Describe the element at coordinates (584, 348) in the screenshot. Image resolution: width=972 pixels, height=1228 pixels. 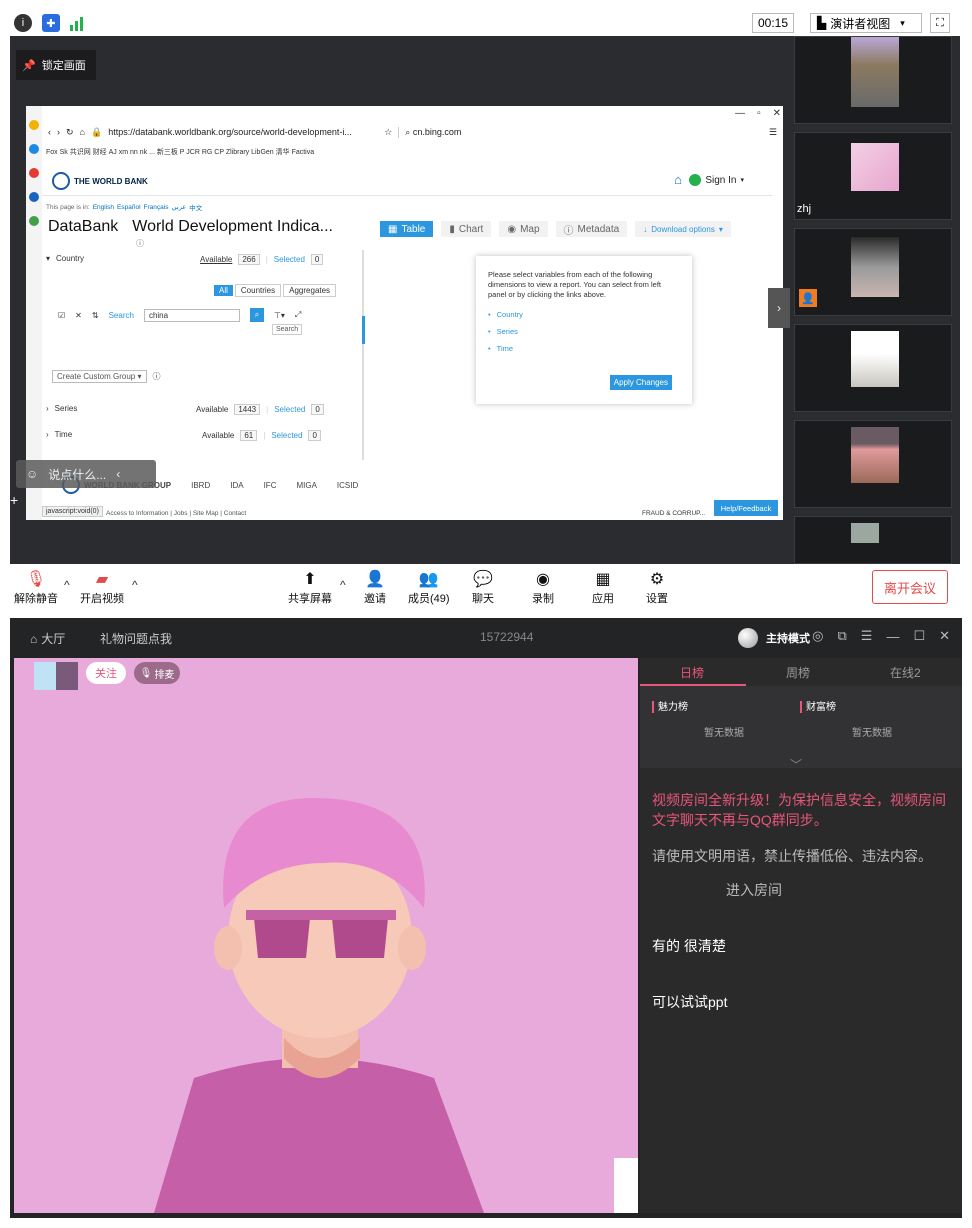
I see `info-item-time: • Time` at that location.